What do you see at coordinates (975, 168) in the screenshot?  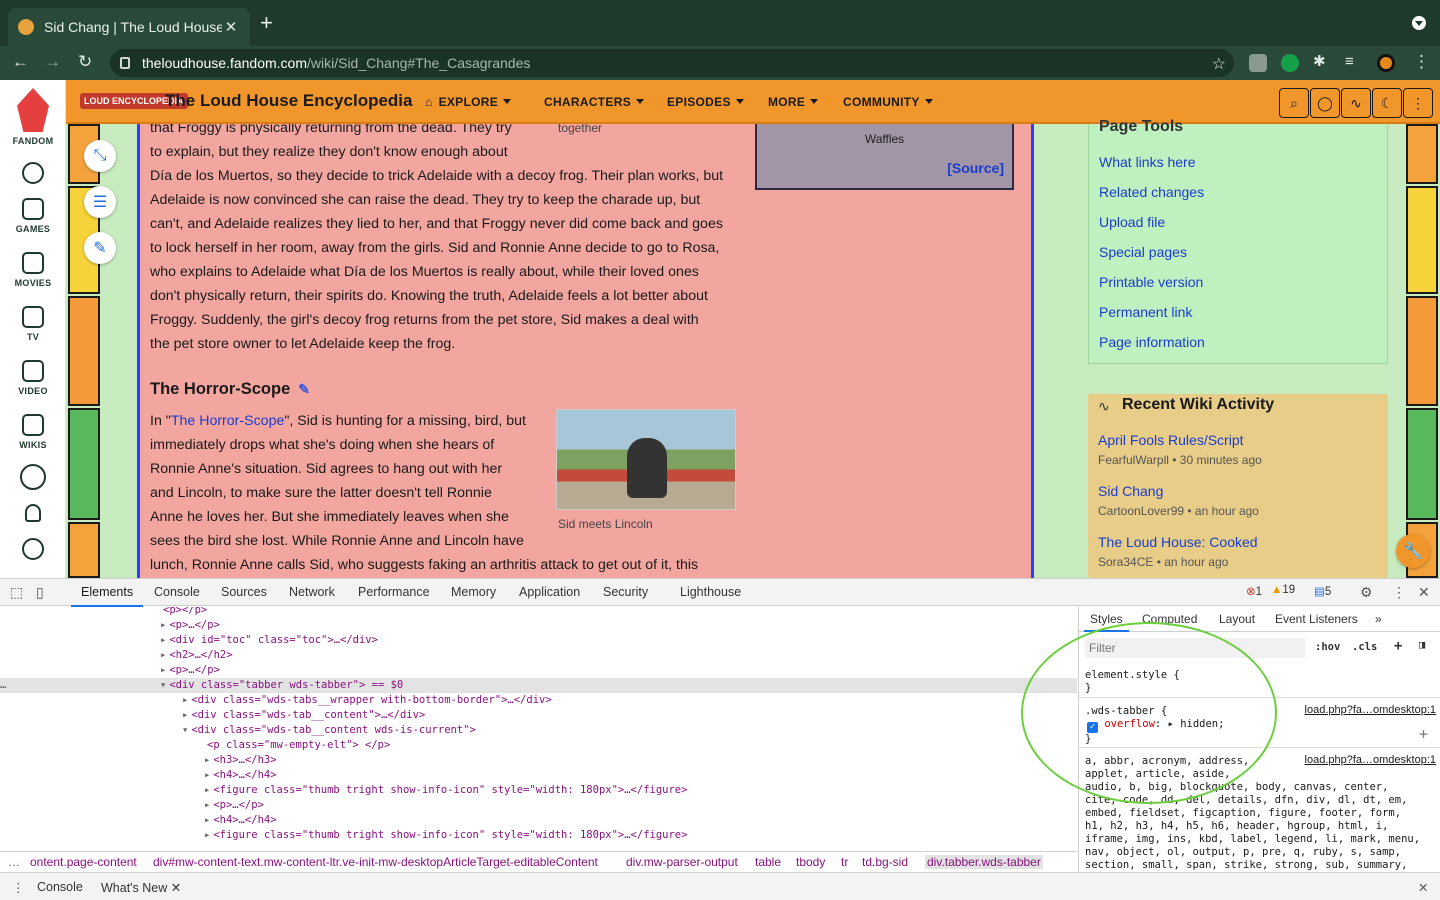 I see `source-link: [Source]` at bounding box center [975, 168].